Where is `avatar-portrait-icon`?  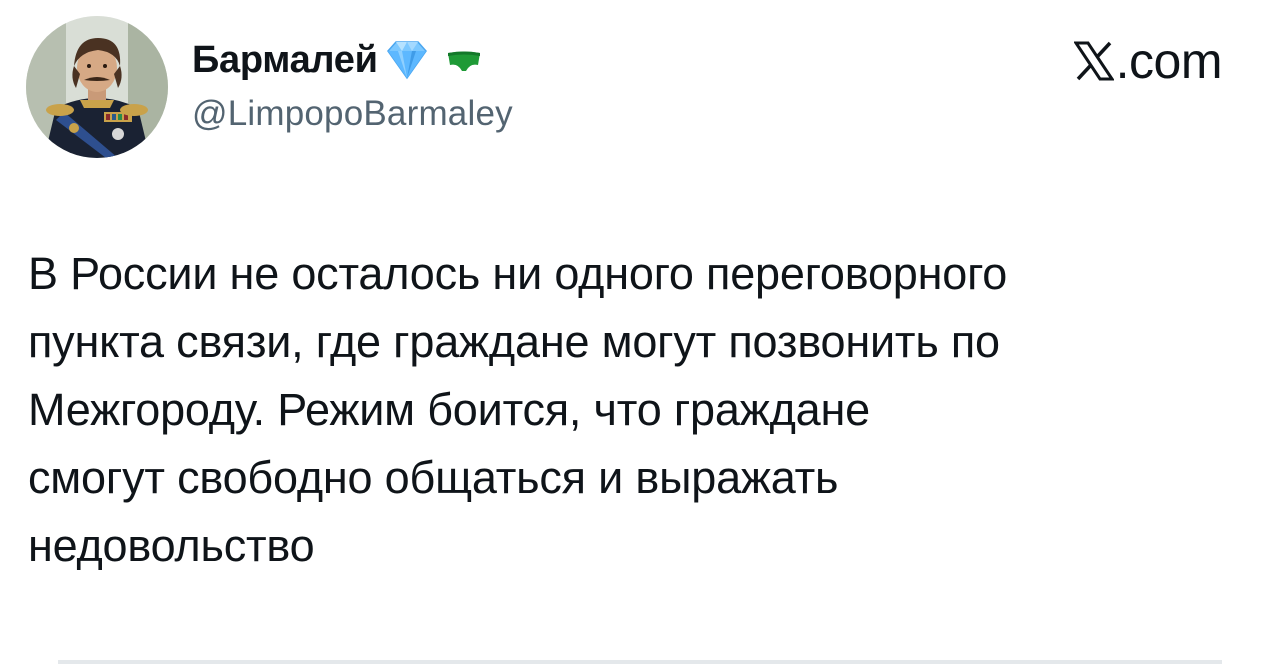 avatar-portrait-icon is located at coordinates (97, 87).